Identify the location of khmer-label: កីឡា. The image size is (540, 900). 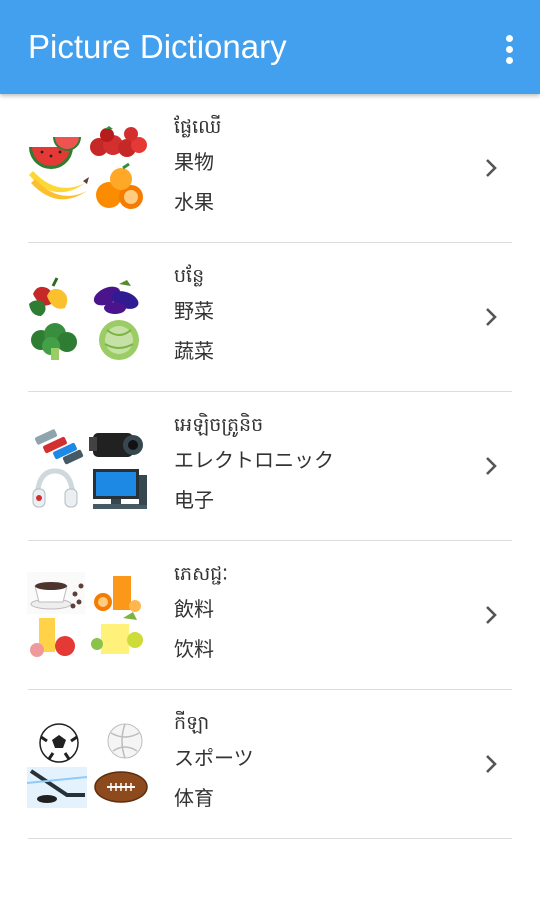
(192, 723).